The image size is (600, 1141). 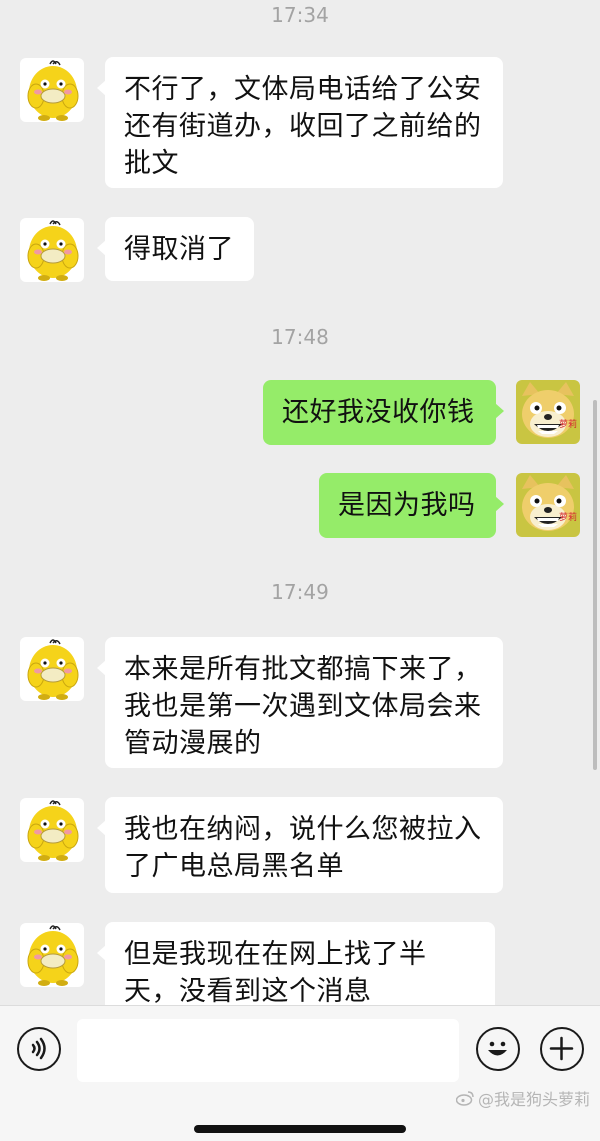 I want to click on voice-icon, so click(x=38, y=1048).